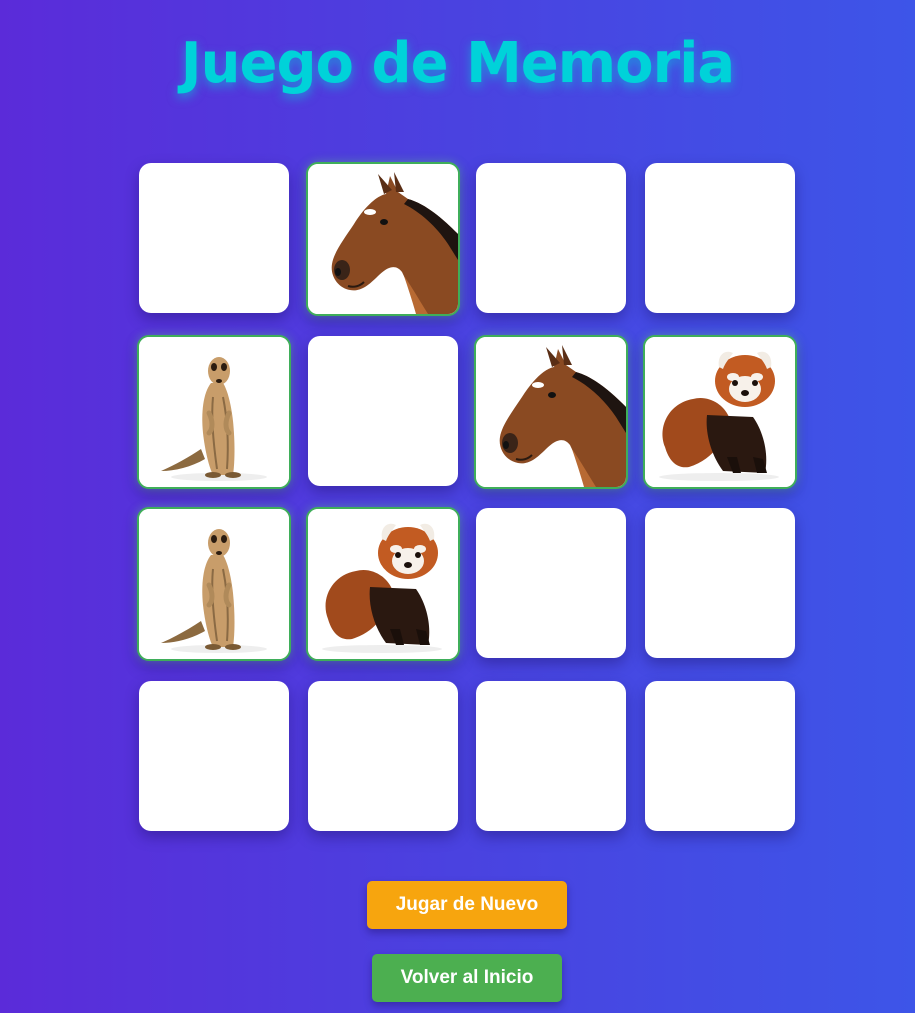 The width and height of the screenshot is (915, 1013). What do you see at coordinates (457, 63) in the screenshot?
I see `page-title: Juego de Memoria` at bounding box center [457, 63].